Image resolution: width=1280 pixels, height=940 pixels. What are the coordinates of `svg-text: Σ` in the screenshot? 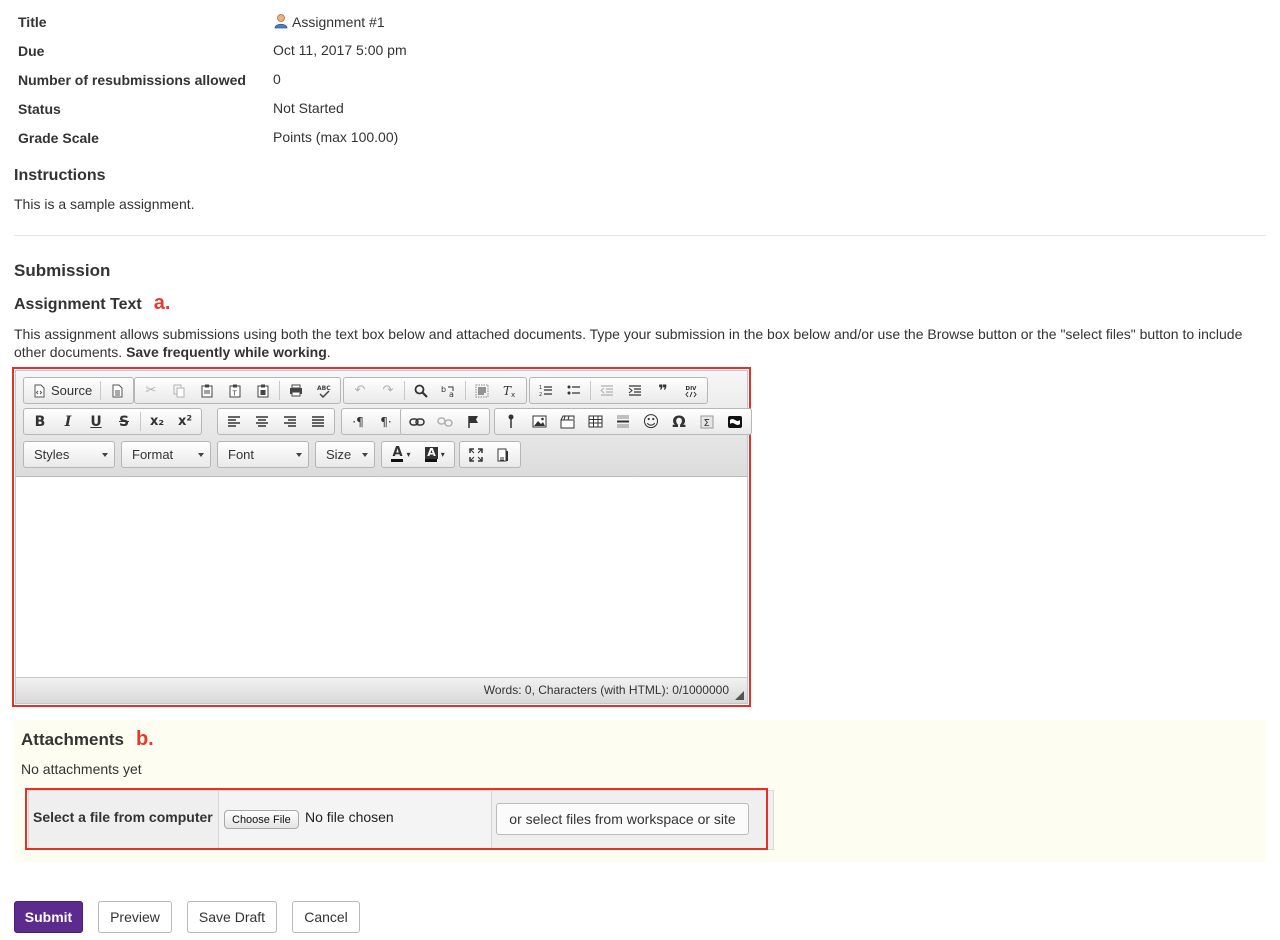 It's located at (707, 423).